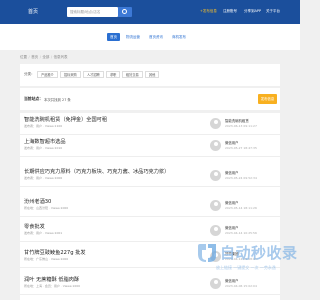 The height and width of the screenshot is (300, 320). I want to click on search-button, so click(125, 12).